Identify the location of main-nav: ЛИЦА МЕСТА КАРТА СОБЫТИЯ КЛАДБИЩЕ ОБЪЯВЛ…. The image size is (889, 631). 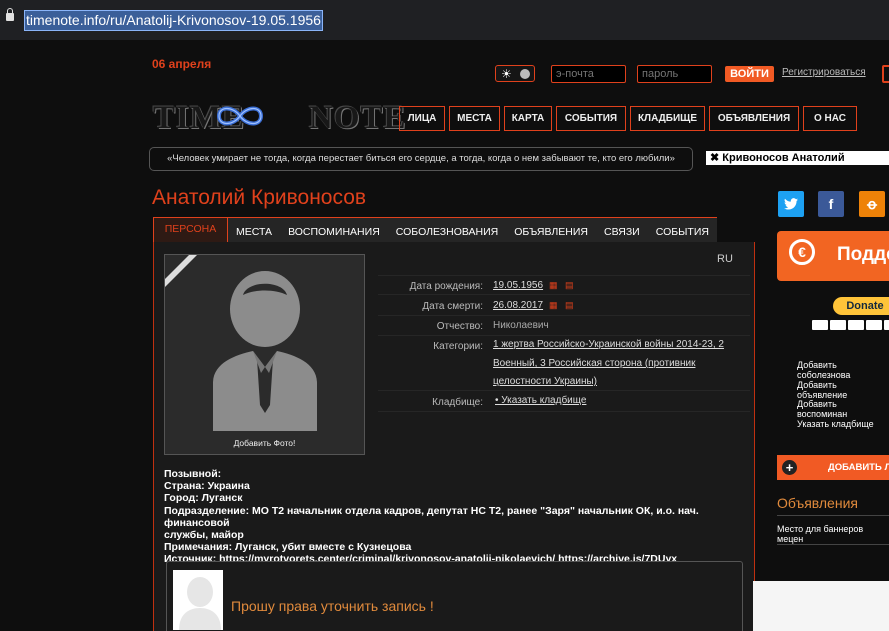
(630, 118).